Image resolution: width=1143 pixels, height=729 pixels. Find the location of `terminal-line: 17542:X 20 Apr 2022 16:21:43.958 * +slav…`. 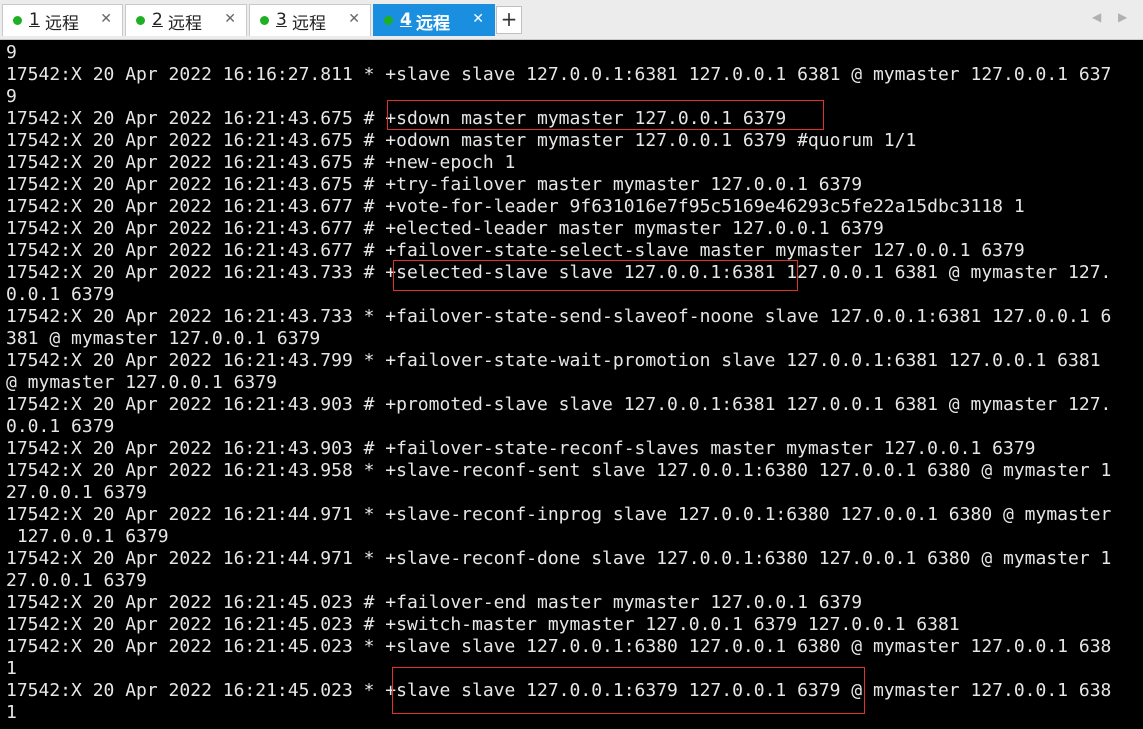

terminal-line: 17542:X 20 Apr 2022 16:21:43.958 * +slav… is located at coordinates (559, 470).